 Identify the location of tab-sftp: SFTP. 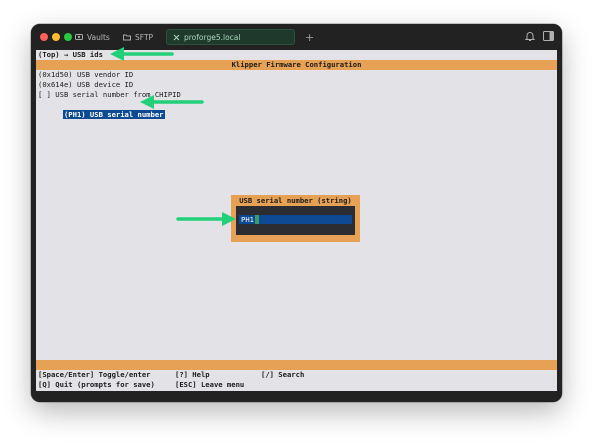
(139, 37).